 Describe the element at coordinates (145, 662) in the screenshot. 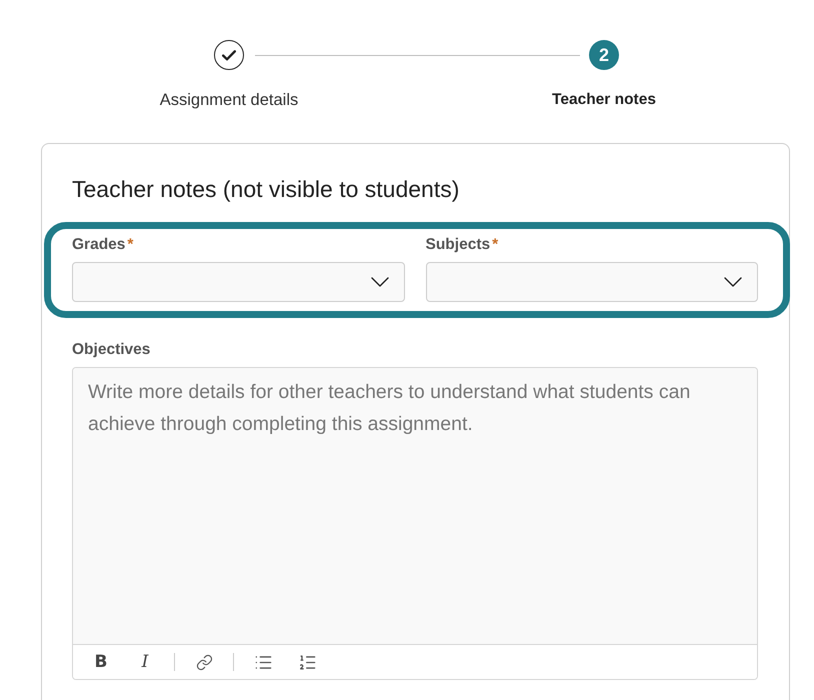

I see `italic-button: I` at that location.